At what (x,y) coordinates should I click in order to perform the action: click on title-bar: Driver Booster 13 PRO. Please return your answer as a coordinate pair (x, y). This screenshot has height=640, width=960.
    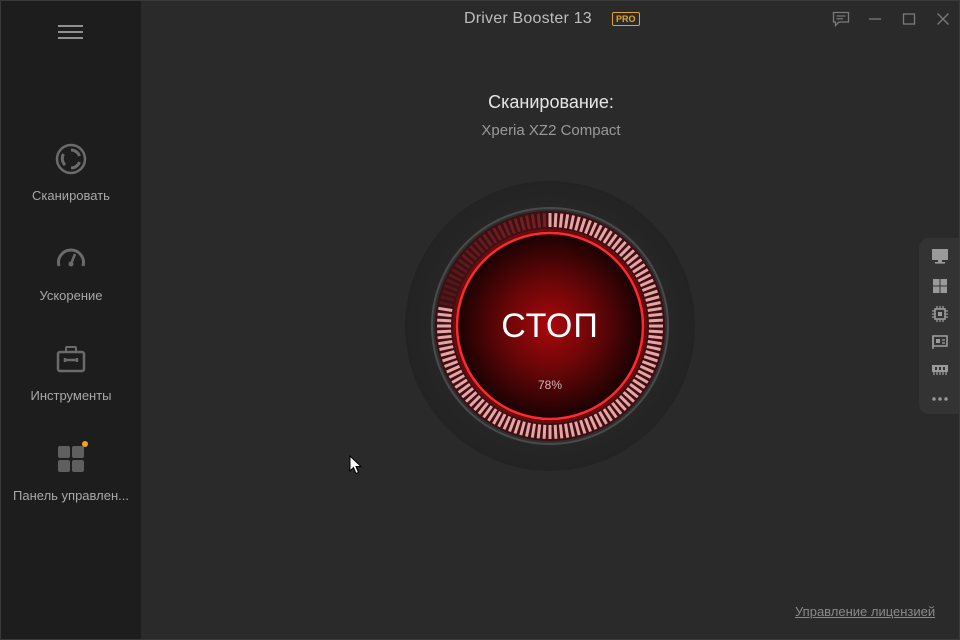
    Looking at the image, I should click on (550, 19).